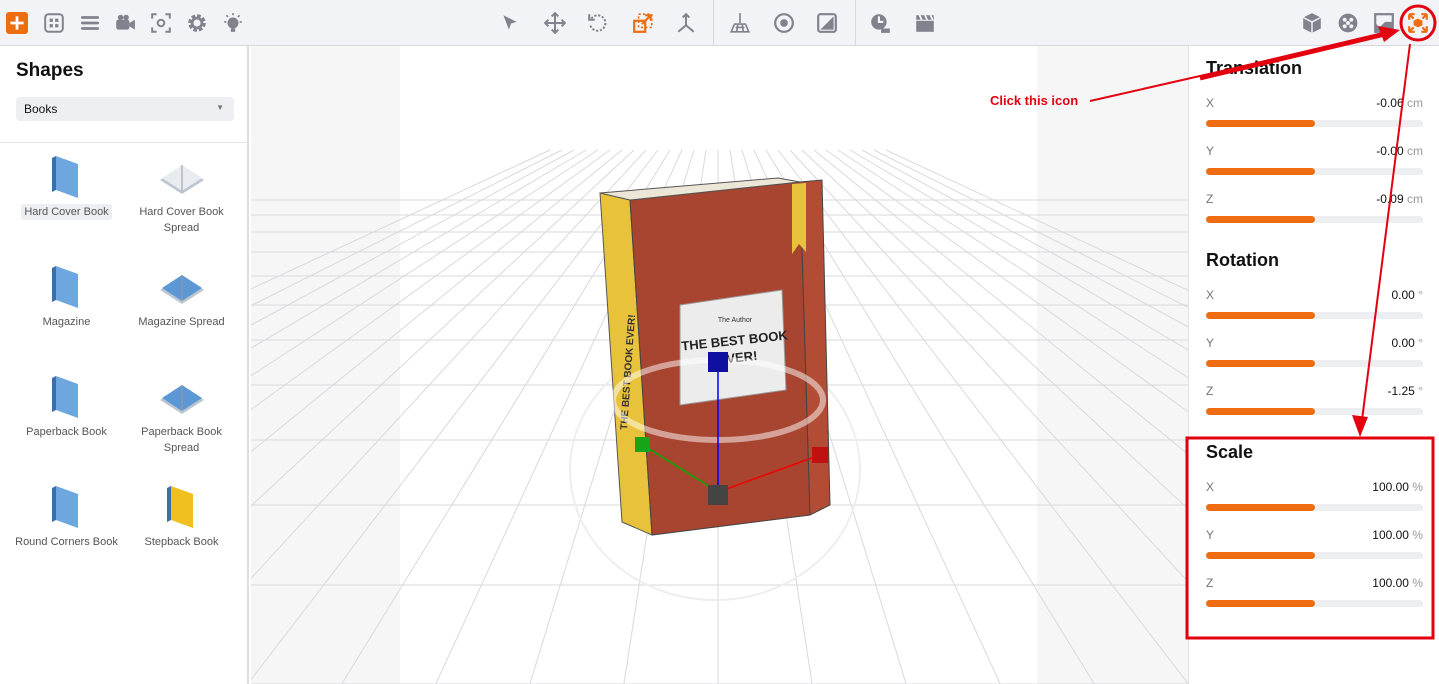 The image size is (1439, 684). What do you see at coordinates (233, 23) in the screenshot?
I see `light-icon` at bounding box center [233, 23].